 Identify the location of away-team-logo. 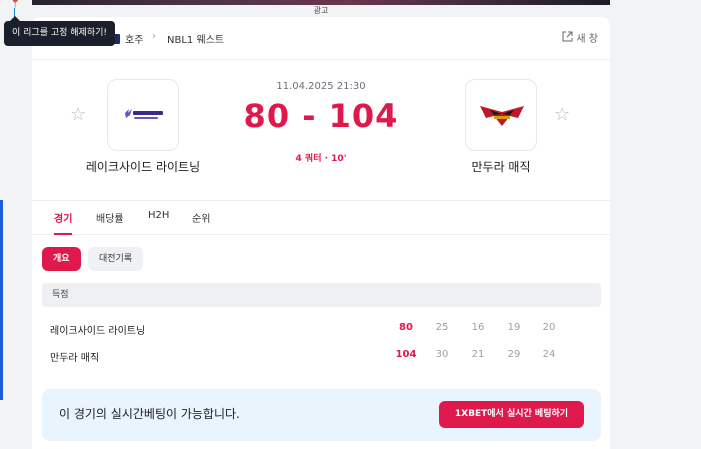
(501, 115).